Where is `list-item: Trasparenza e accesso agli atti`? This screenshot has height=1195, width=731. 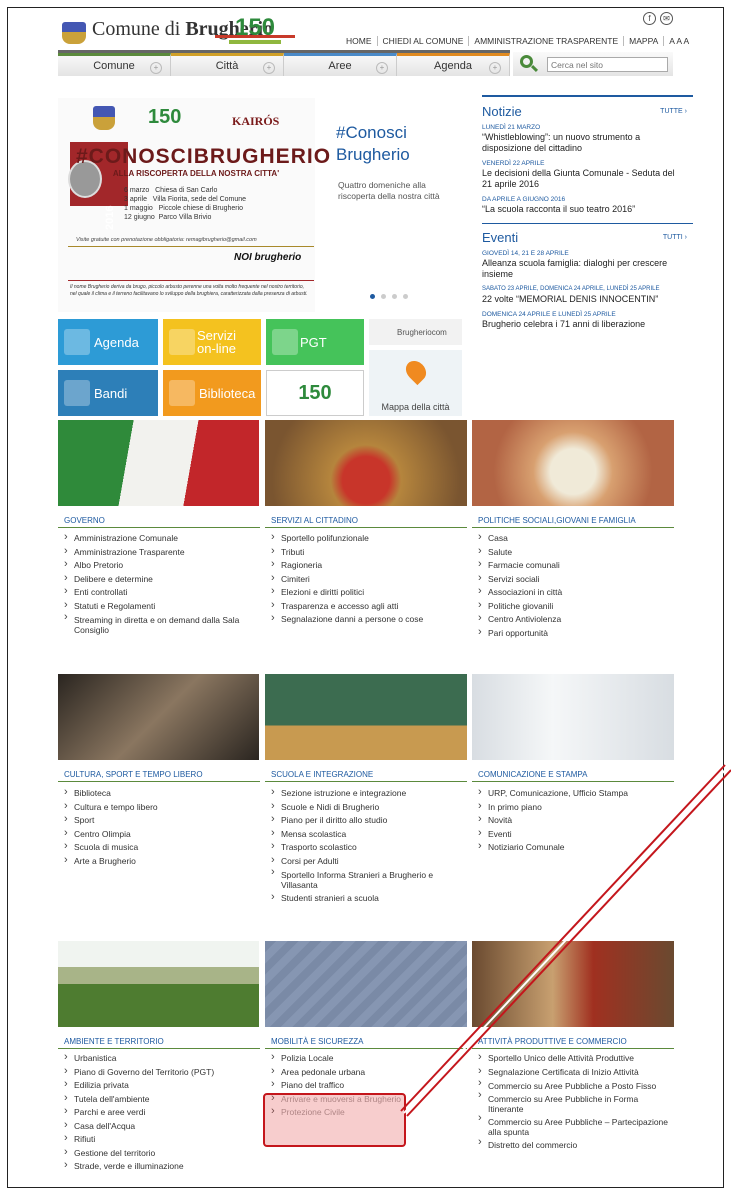
list-item: Trasparenza e accesso agli atti is located at coordinates (369, 606).